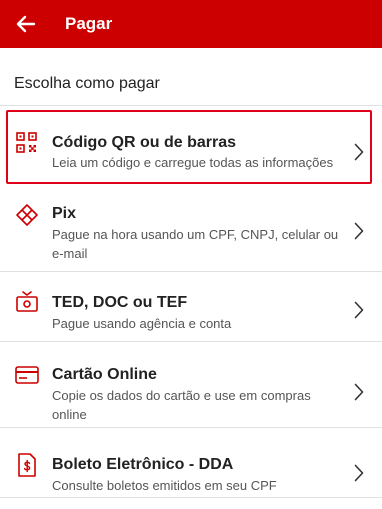  What do you see at coordinates (191, 105) in the screenshot?
I see `section-divider` at bounding box center [191, 105].